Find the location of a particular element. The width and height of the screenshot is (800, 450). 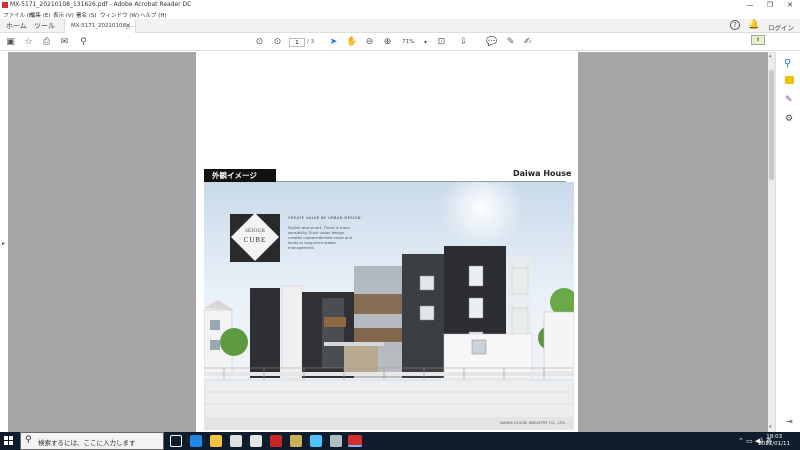

page-total: / 3 is located at coordinates (311, 42).